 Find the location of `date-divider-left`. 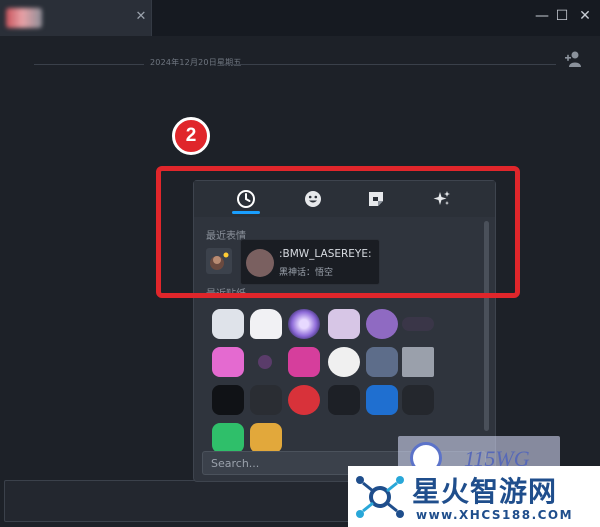

date-divider-left is located at coordinates (89, 64).